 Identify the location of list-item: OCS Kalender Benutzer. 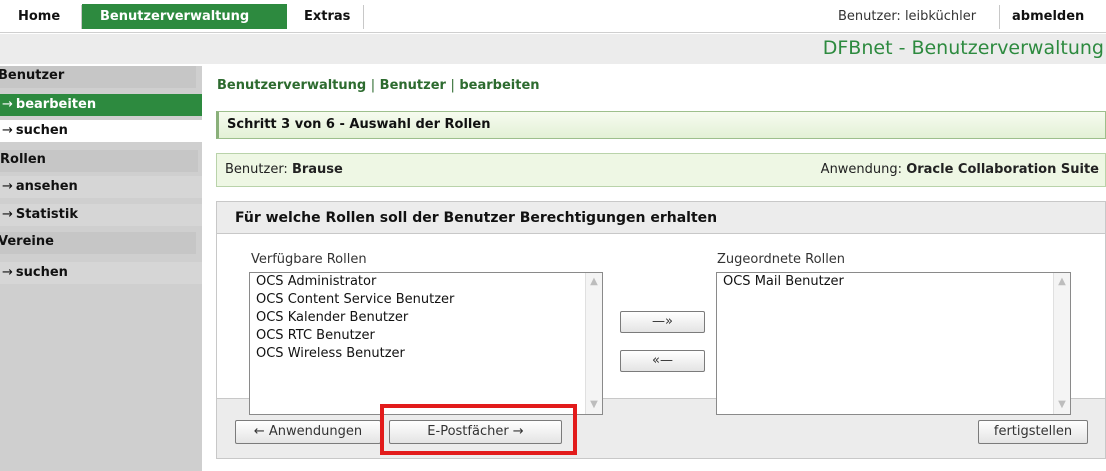
(426, 318).